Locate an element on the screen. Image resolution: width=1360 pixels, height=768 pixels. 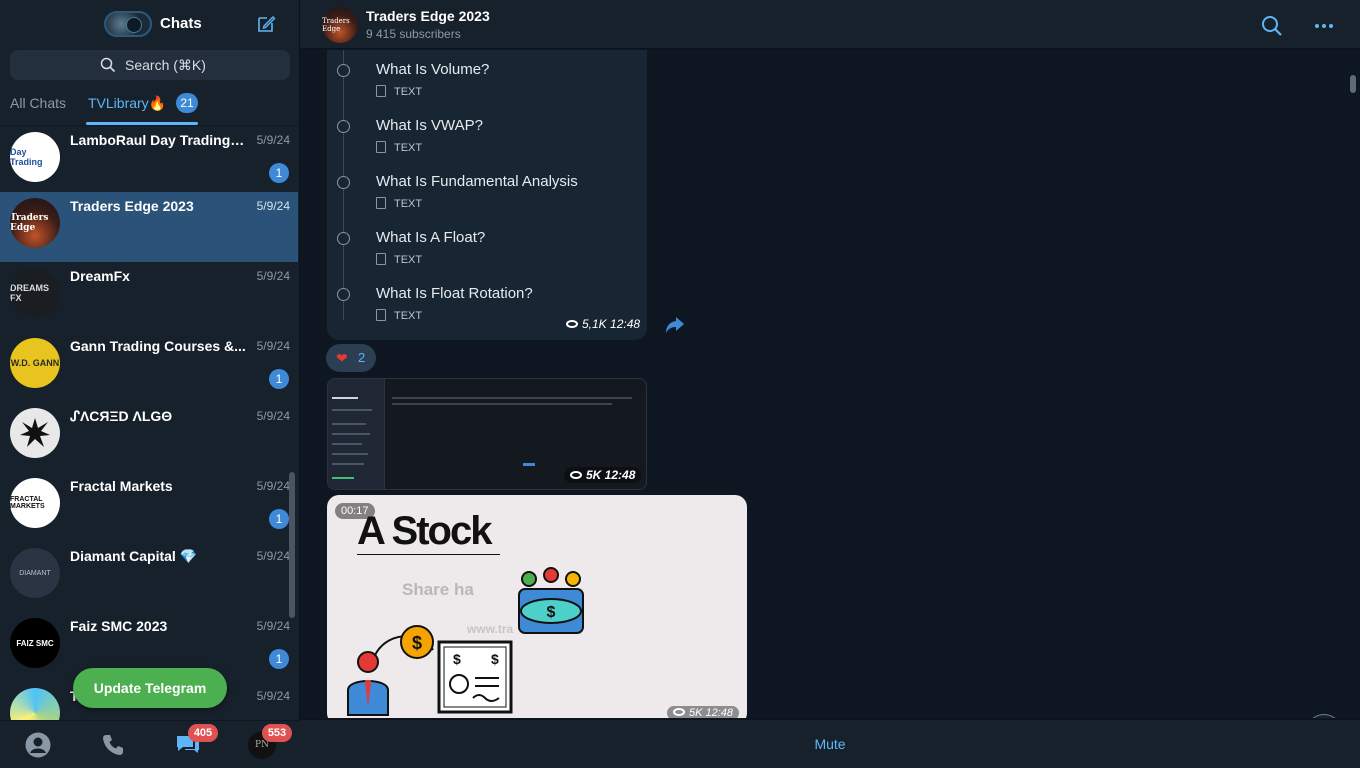
chat-item-fractal-markets: FRACTAL MARKETS Fractal Markets 5/9/24 1 is located at coordinates (149, 507).